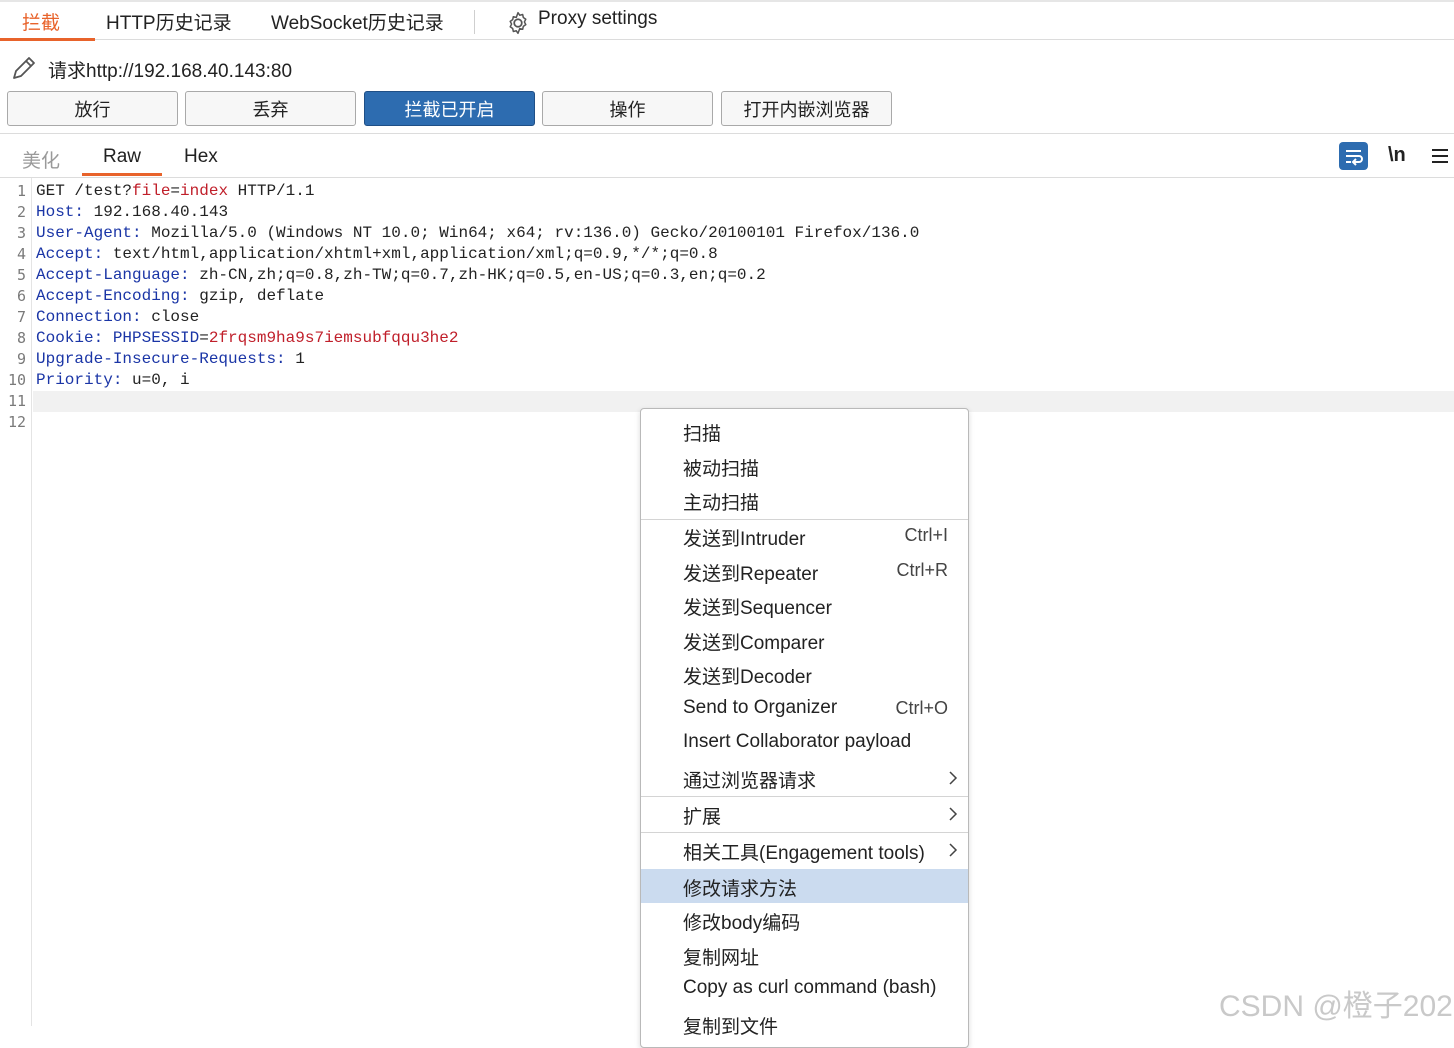 This screenshot has height=1048, width=1454. What do you see at coordinates (333, 338) in the screenshot?
I see `cookie-value: 2frqsm9ha9s7iemsubfqqu3he2` at bounding box center [333, 338].